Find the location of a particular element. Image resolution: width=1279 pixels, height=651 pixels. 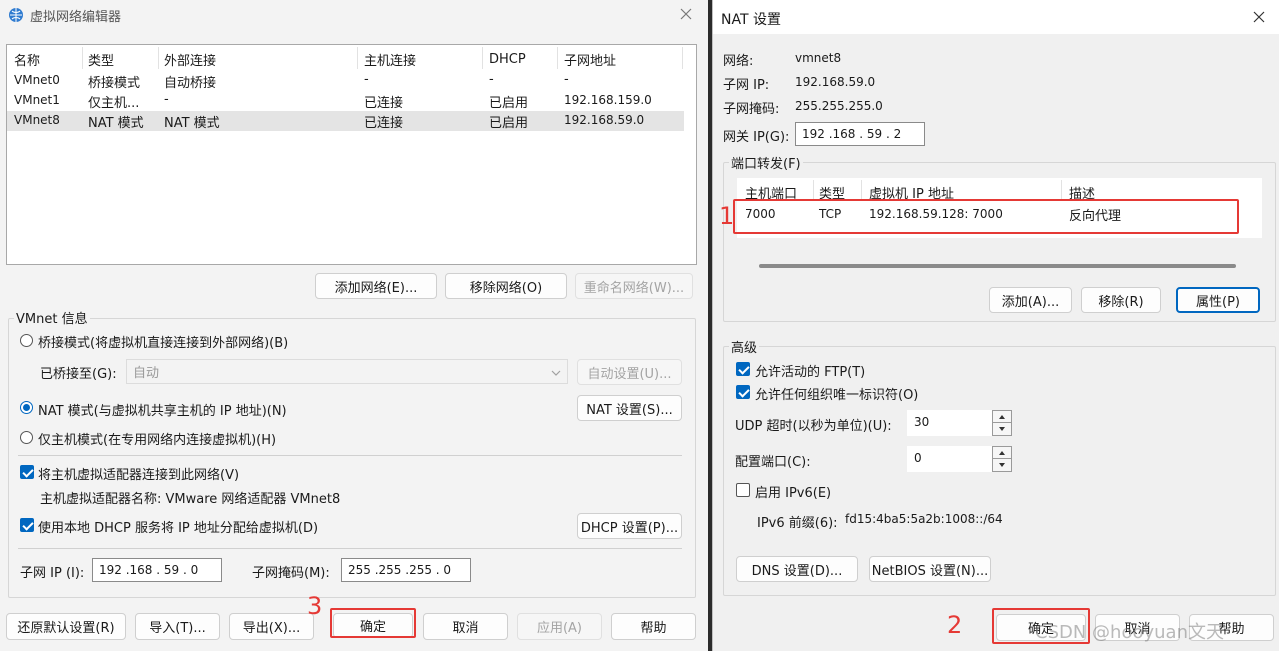

network-label: 网络: is located at coordinates (738, 61).